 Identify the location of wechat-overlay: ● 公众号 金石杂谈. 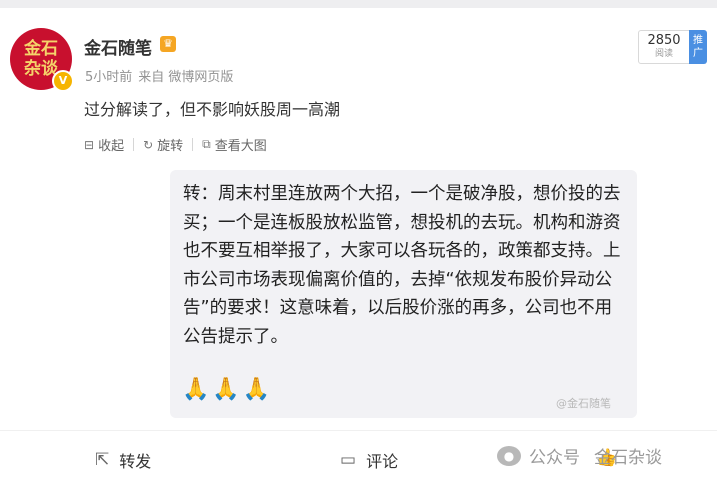
(579, 455).